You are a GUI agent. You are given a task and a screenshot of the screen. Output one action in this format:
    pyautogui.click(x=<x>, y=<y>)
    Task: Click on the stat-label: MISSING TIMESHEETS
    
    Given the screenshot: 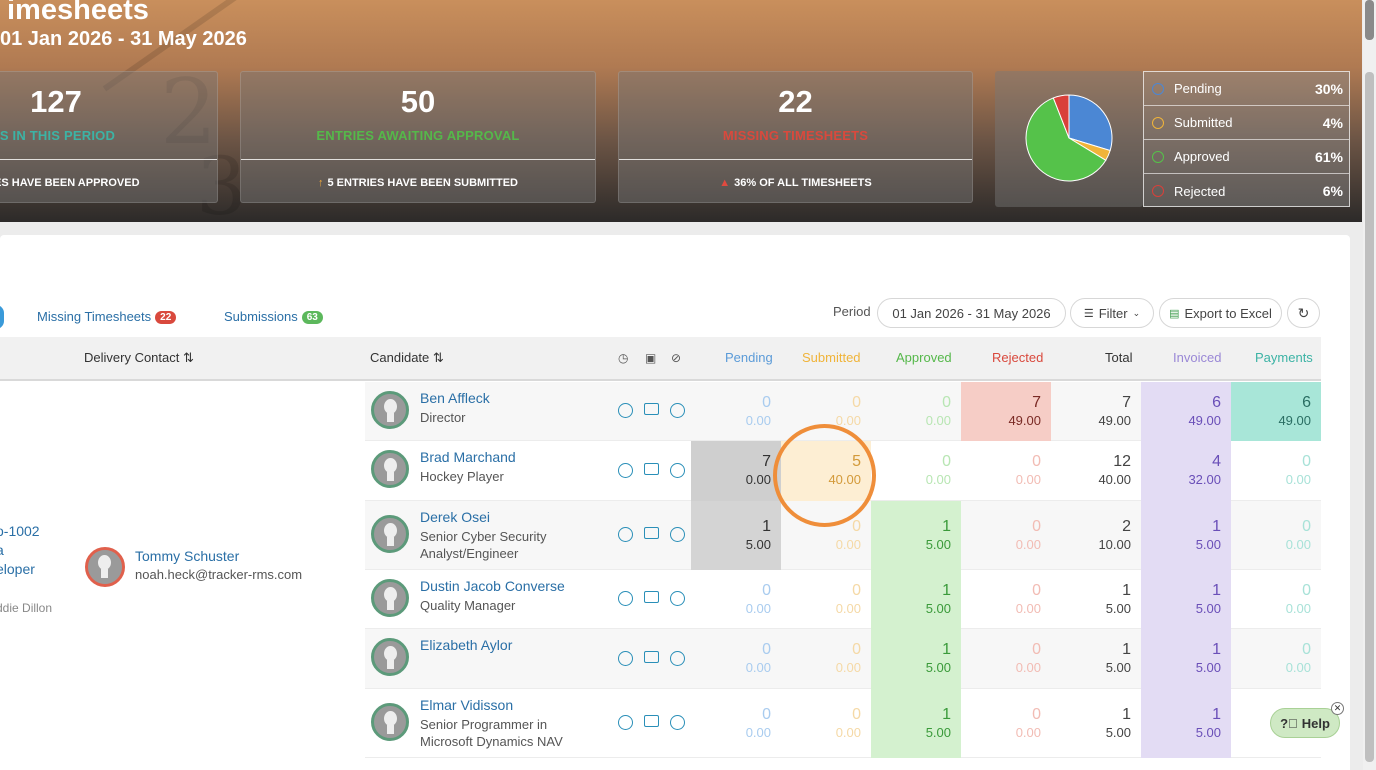 What is the action you would take?
    pyautogui.click(x=795, y=135)
    